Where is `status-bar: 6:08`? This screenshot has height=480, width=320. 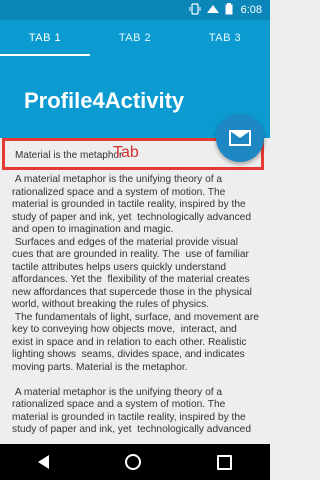
status-bar: 6:08 is located at coordinates (135, 10).